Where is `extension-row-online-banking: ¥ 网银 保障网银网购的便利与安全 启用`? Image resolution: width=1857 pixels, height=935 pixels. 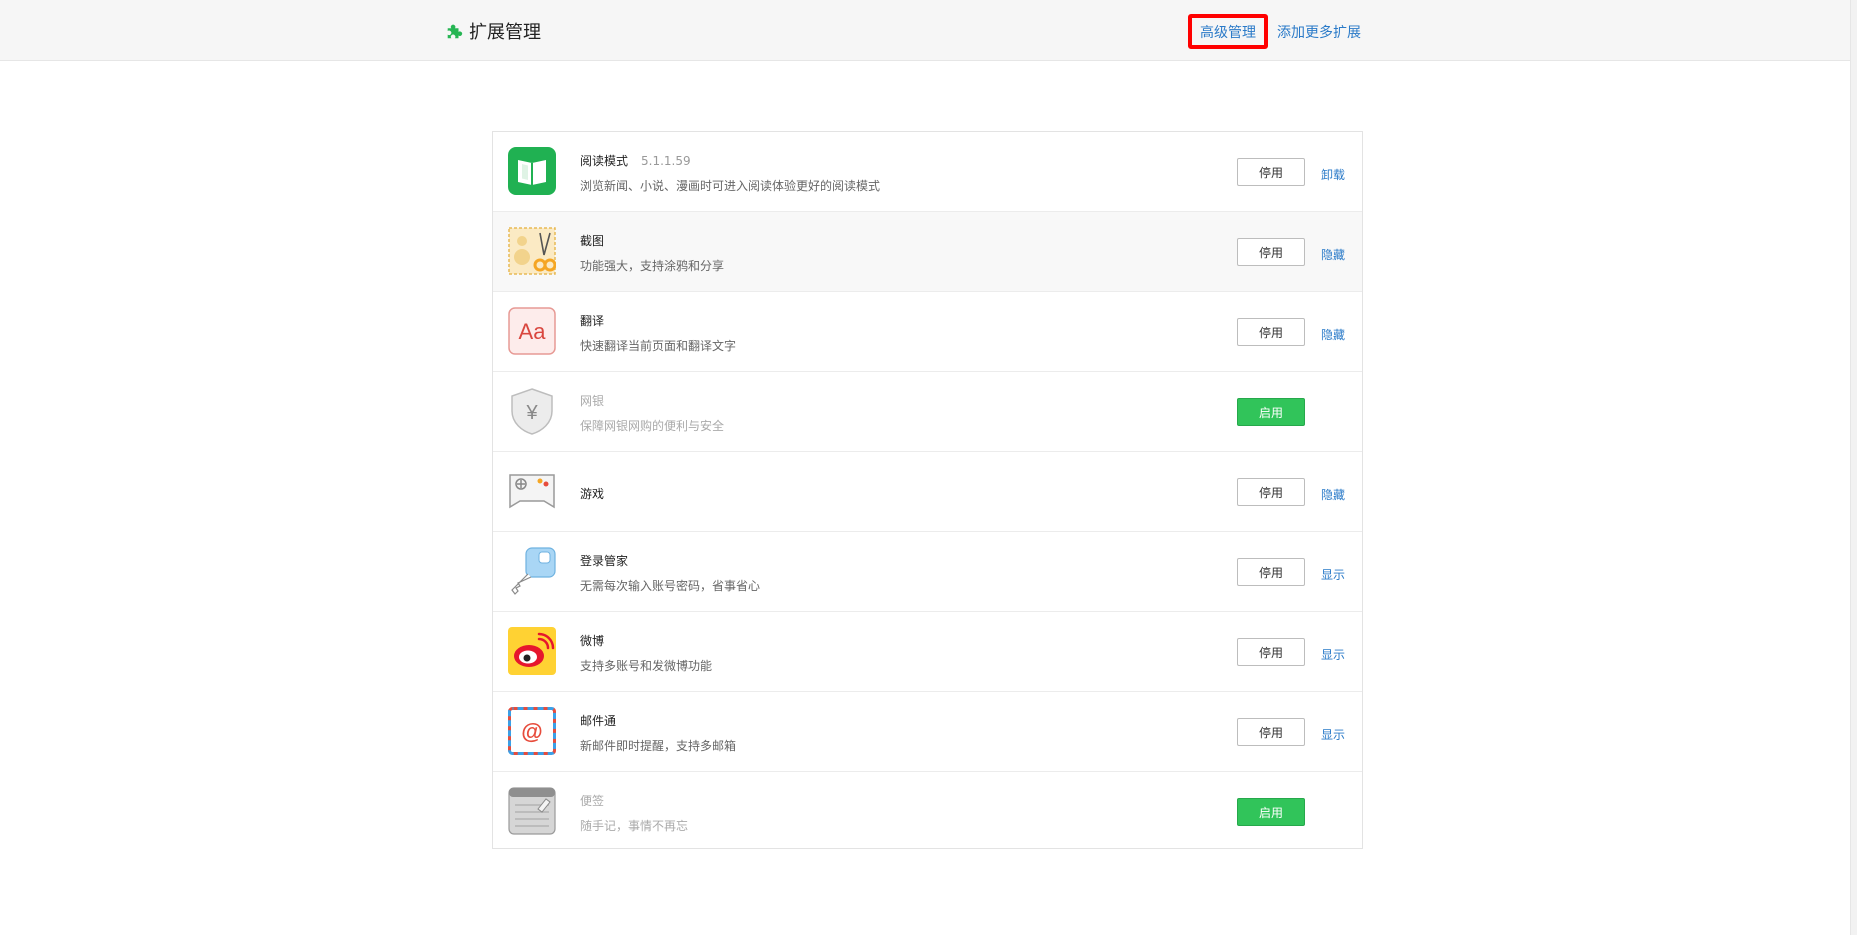
extension-row-online-banking: ¥ 网银 保障网银网购的便利与安全 启用 is located at coordinates (927, 412).